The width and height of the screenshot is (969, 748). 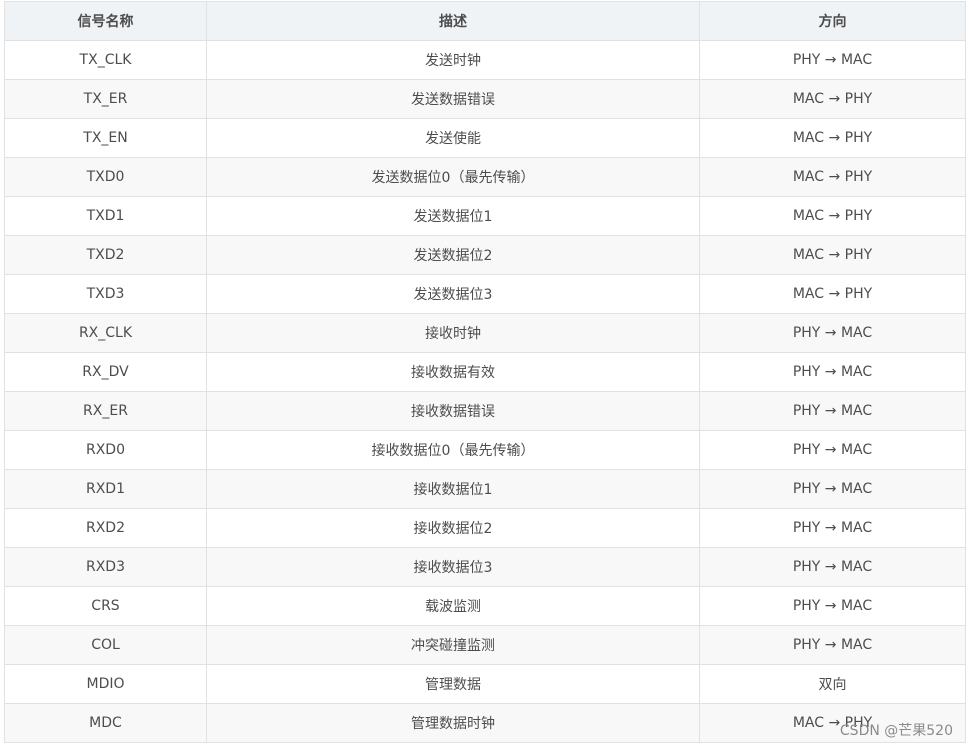 What do you see at coordinates (453, 333) in the screenshot?
I see `cell-description: 接收时钟` at bounding box center [453, 333].